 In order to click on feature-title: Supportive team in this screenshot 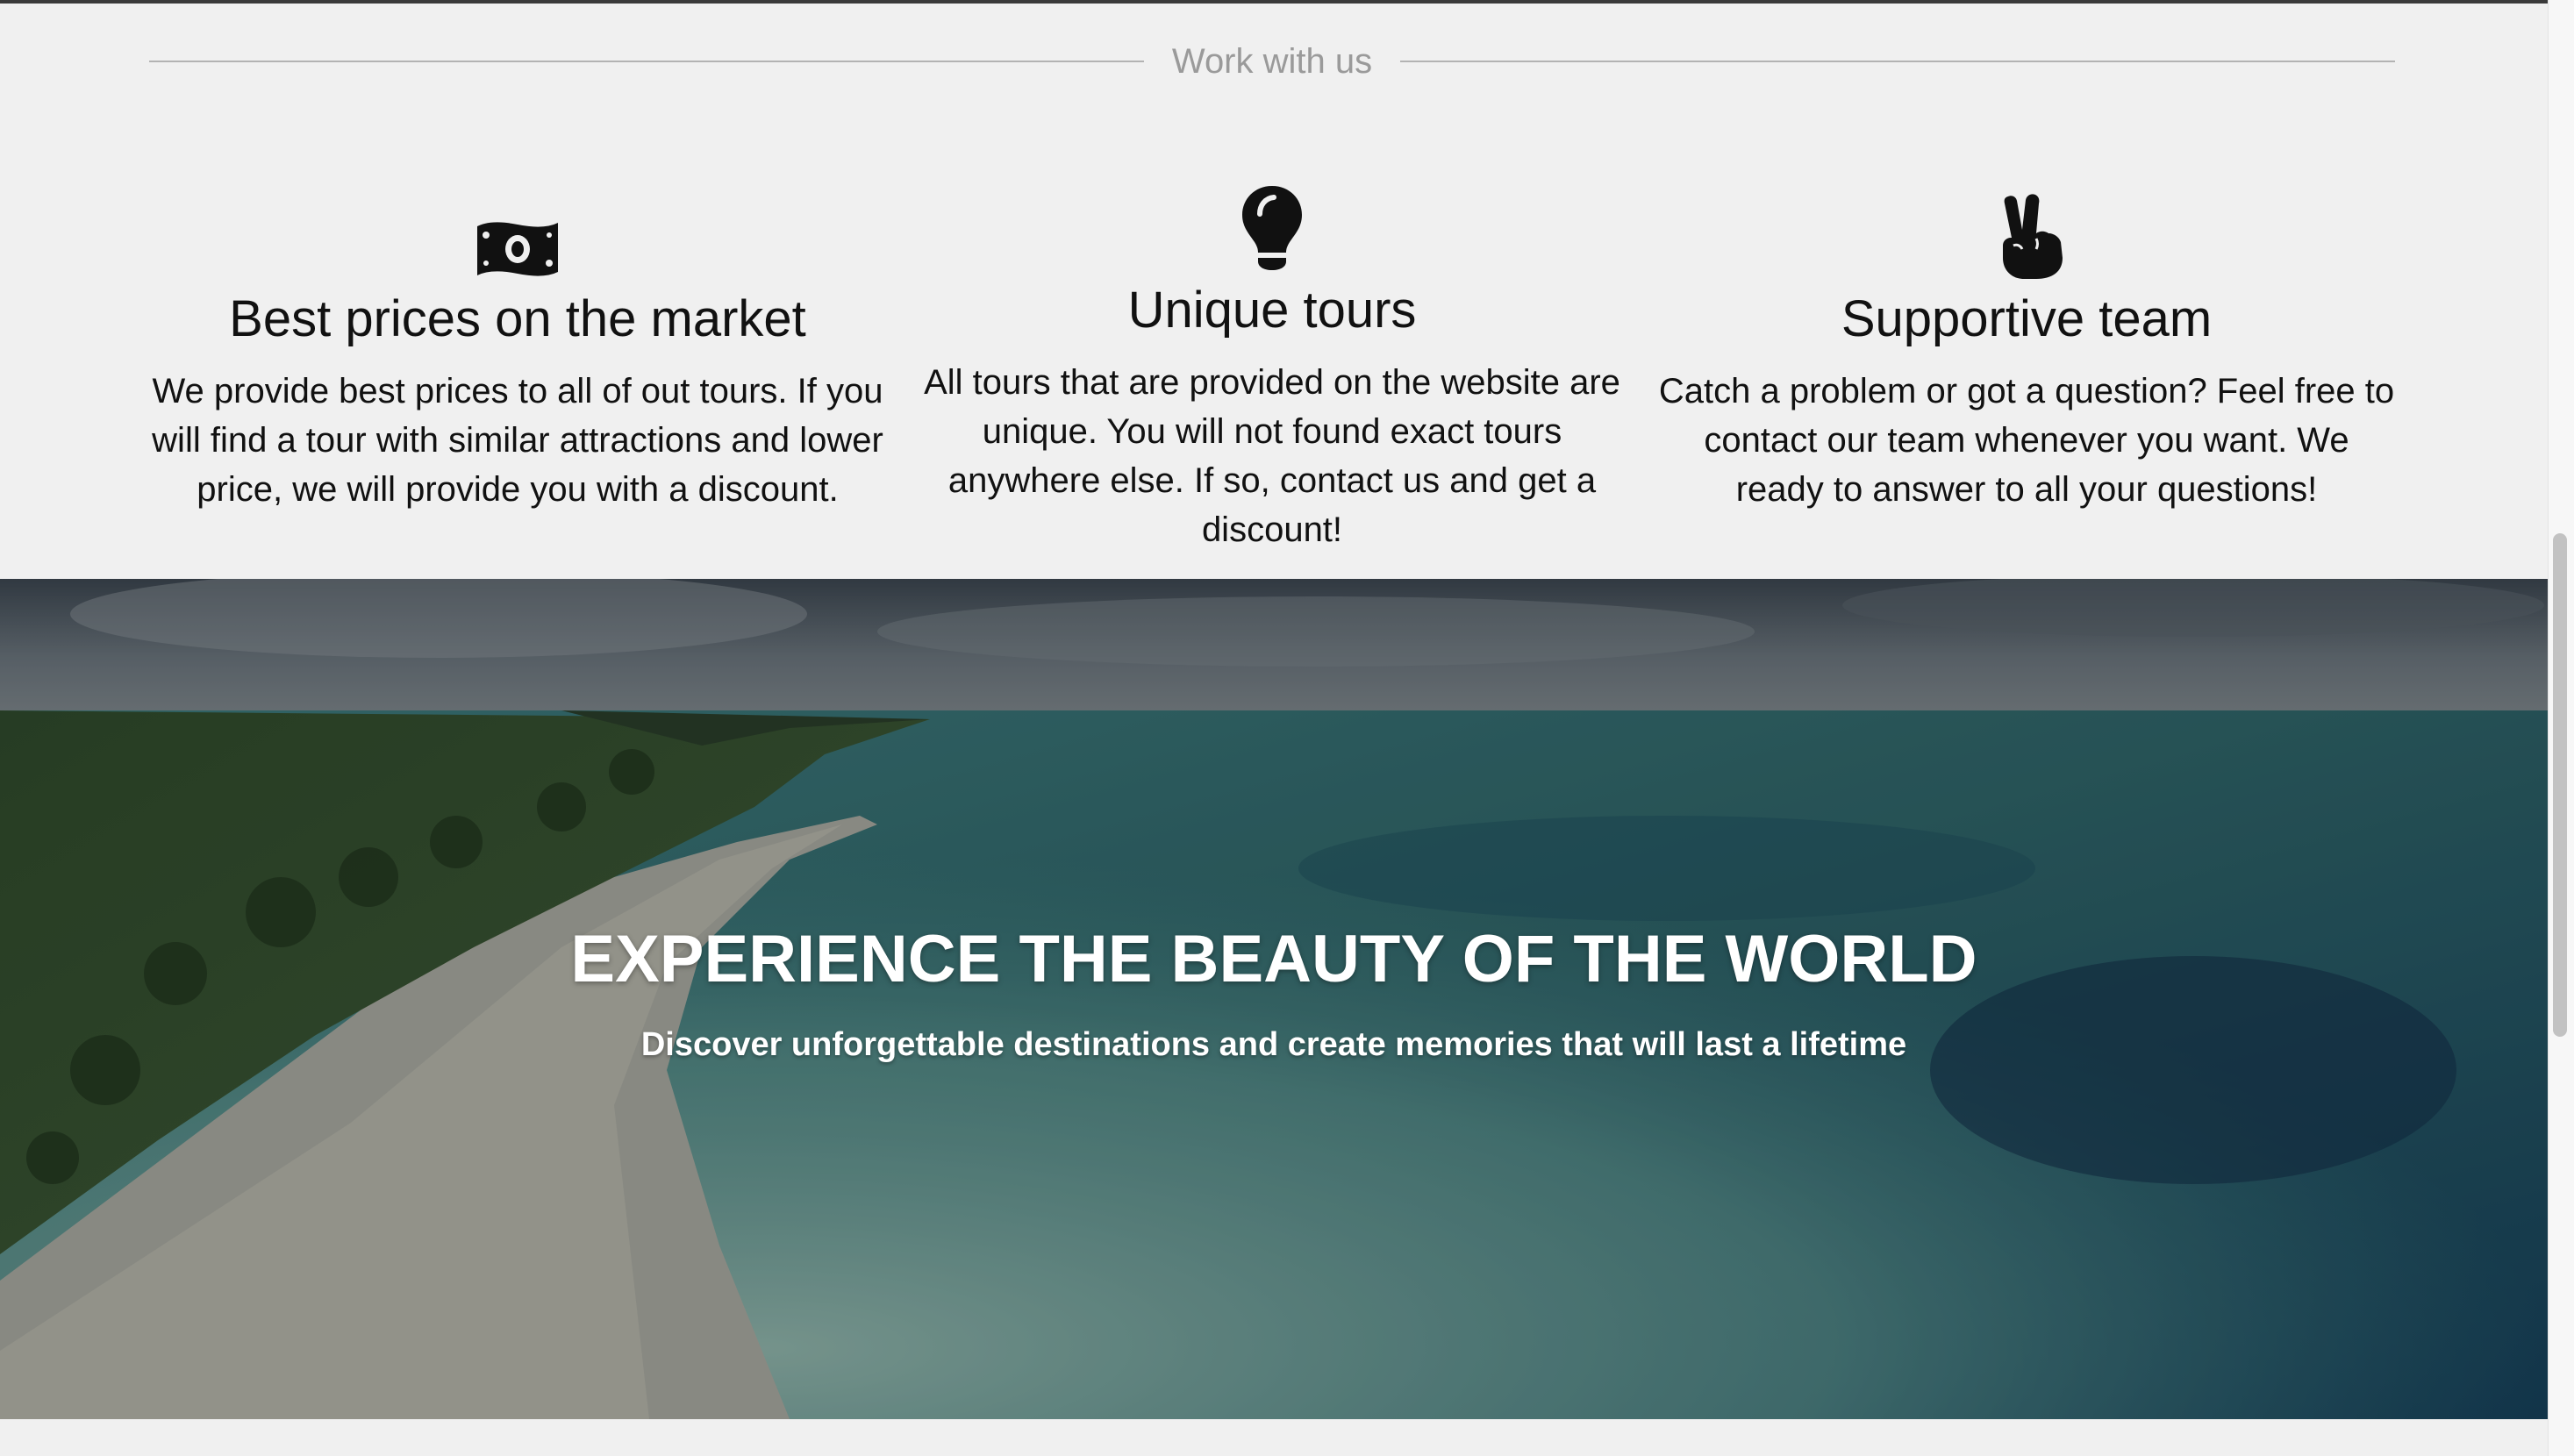, I will do `click(2027, 318)`.